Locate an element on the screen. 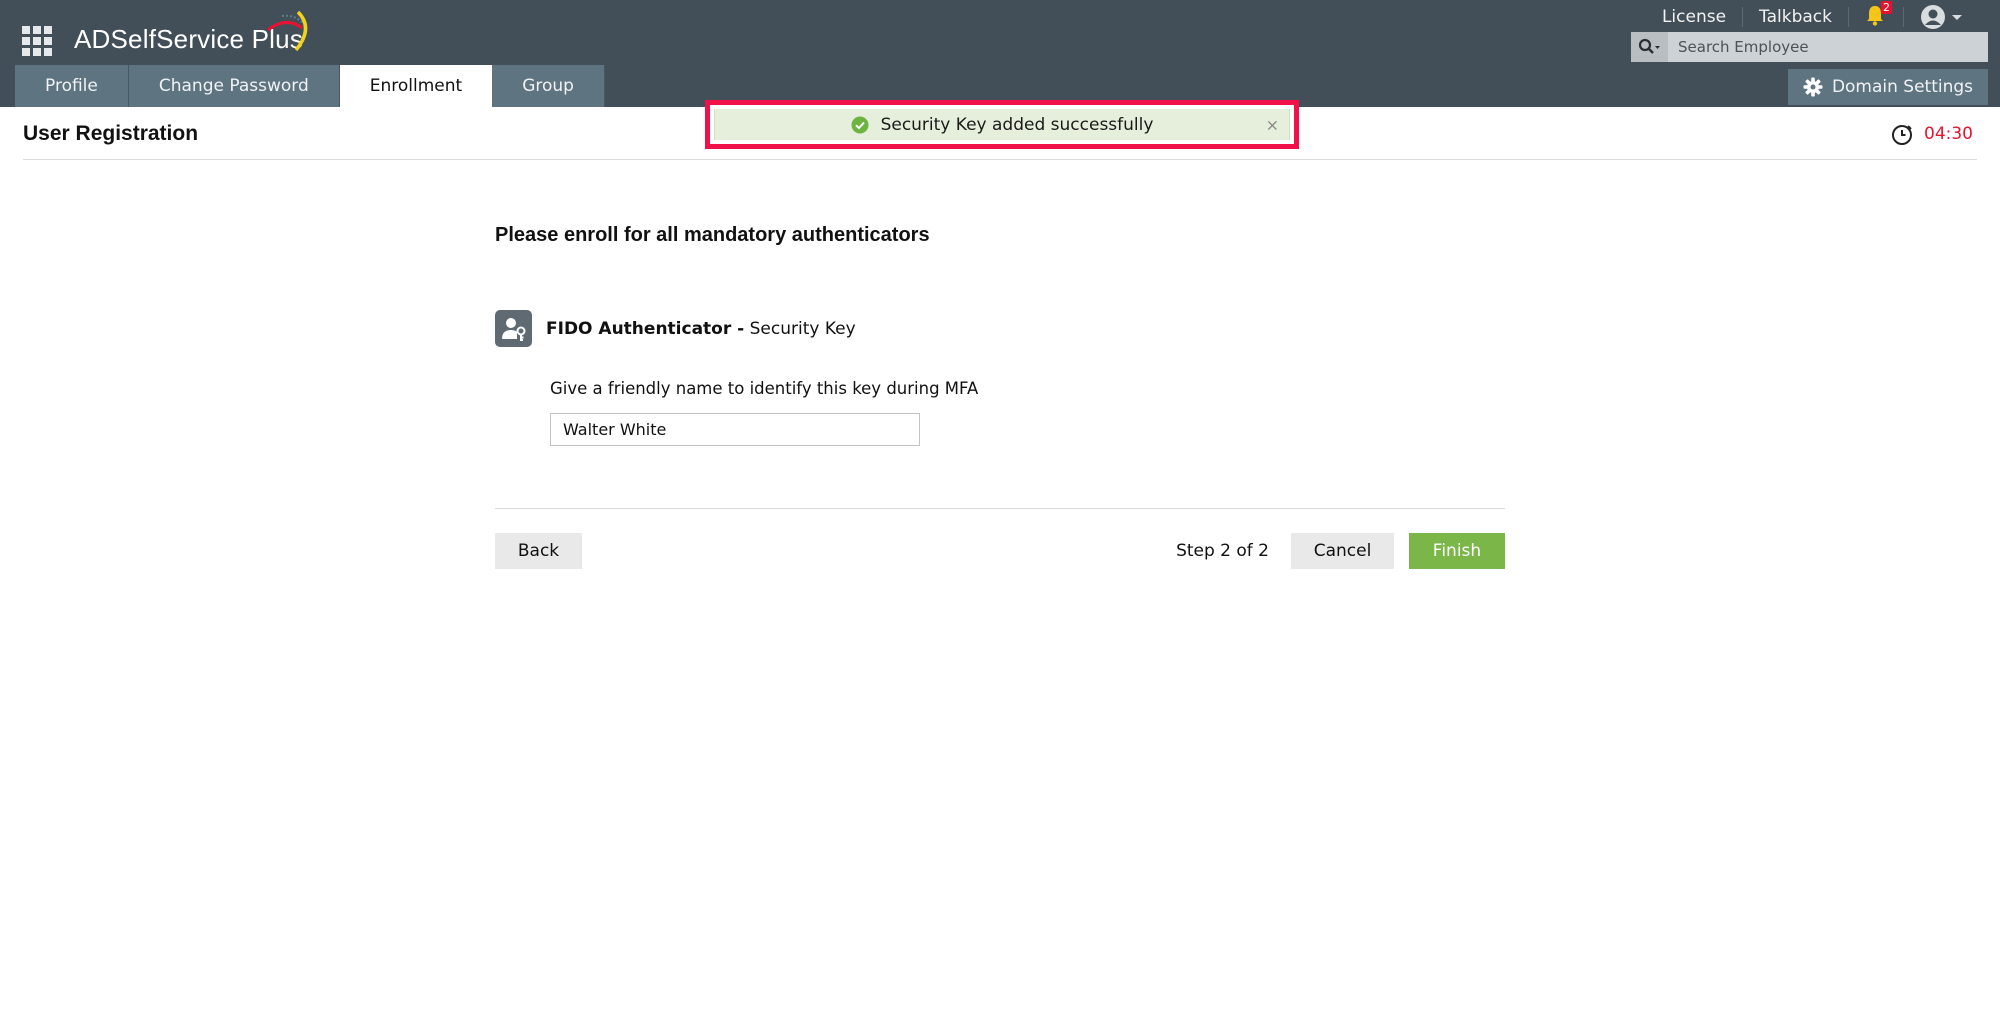 This screenshot has width=2000, height=1034. step-indicator: Step 2 of 2 is located at coordinates (1222, 551).